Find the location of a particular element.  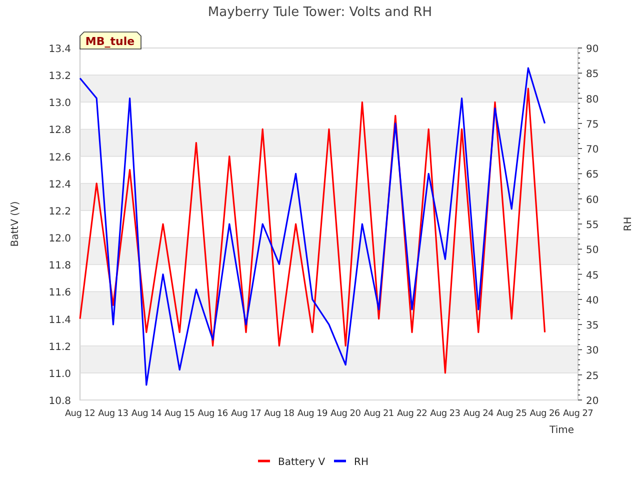

y-tick-label: 12.6 is located at coordinates (59, 158).